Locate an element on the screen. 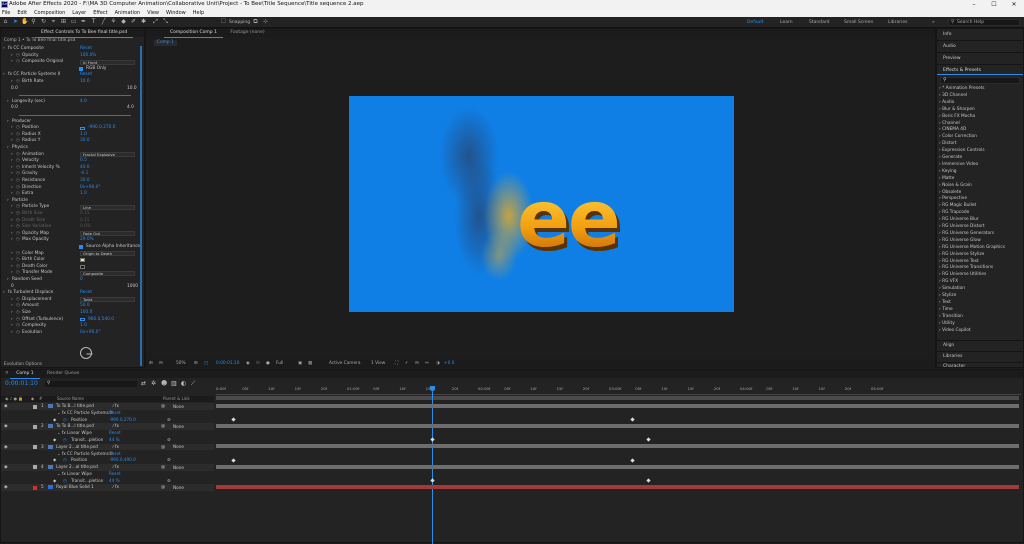 The width and height of the screenshot is (1024, 544). rotate-tool-icon: ↻ is located at coordinates (43, 22).